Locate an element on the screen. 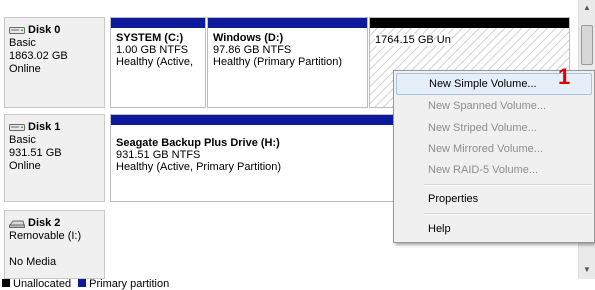  legend-label: Primary partition is located at coordinates (129, 284).